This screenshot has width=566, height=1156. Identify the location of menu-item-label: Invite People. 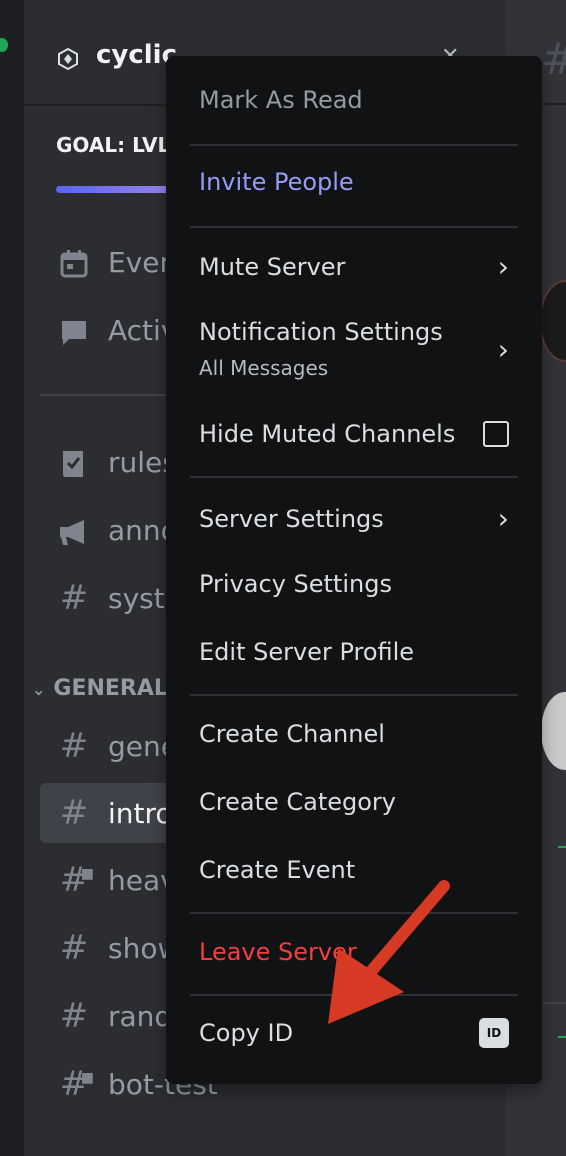
(276, 182).